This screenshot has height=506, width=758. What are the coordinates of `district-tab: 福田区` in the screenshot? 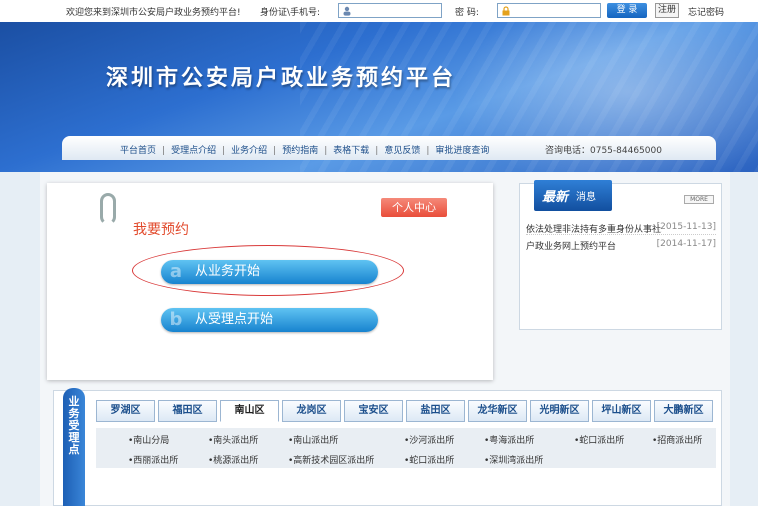 It's located at (187, 411).